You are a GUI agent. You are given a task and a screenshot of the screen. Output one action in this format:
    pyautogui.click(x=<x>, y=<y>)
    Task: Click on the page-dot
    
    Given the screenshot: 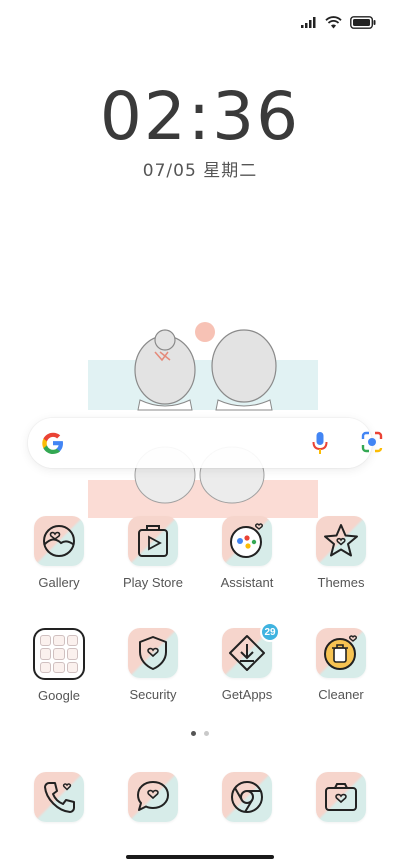 What is the action you would take?
    pyautogui.click(x=206, y=733)
    